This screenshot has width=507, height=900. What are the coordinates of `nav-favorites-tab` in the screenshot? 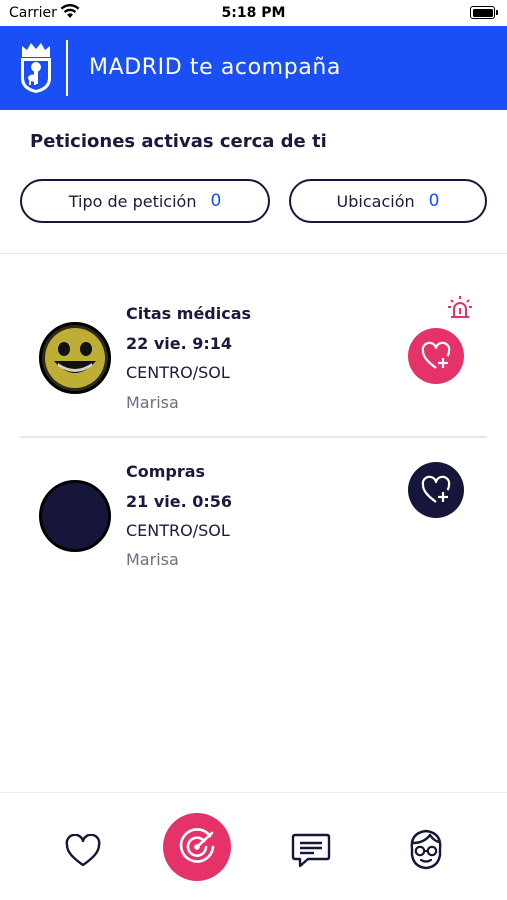 It's located at (83, 851).